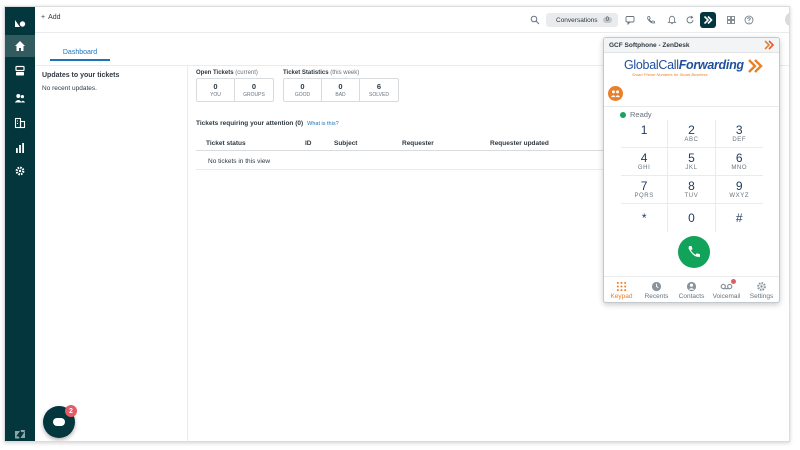  What do you see at coordinates (254, 90) in the screenshot?
I see `stat-open-groups: 0 GROUPS` at bounding box center [254, 90].